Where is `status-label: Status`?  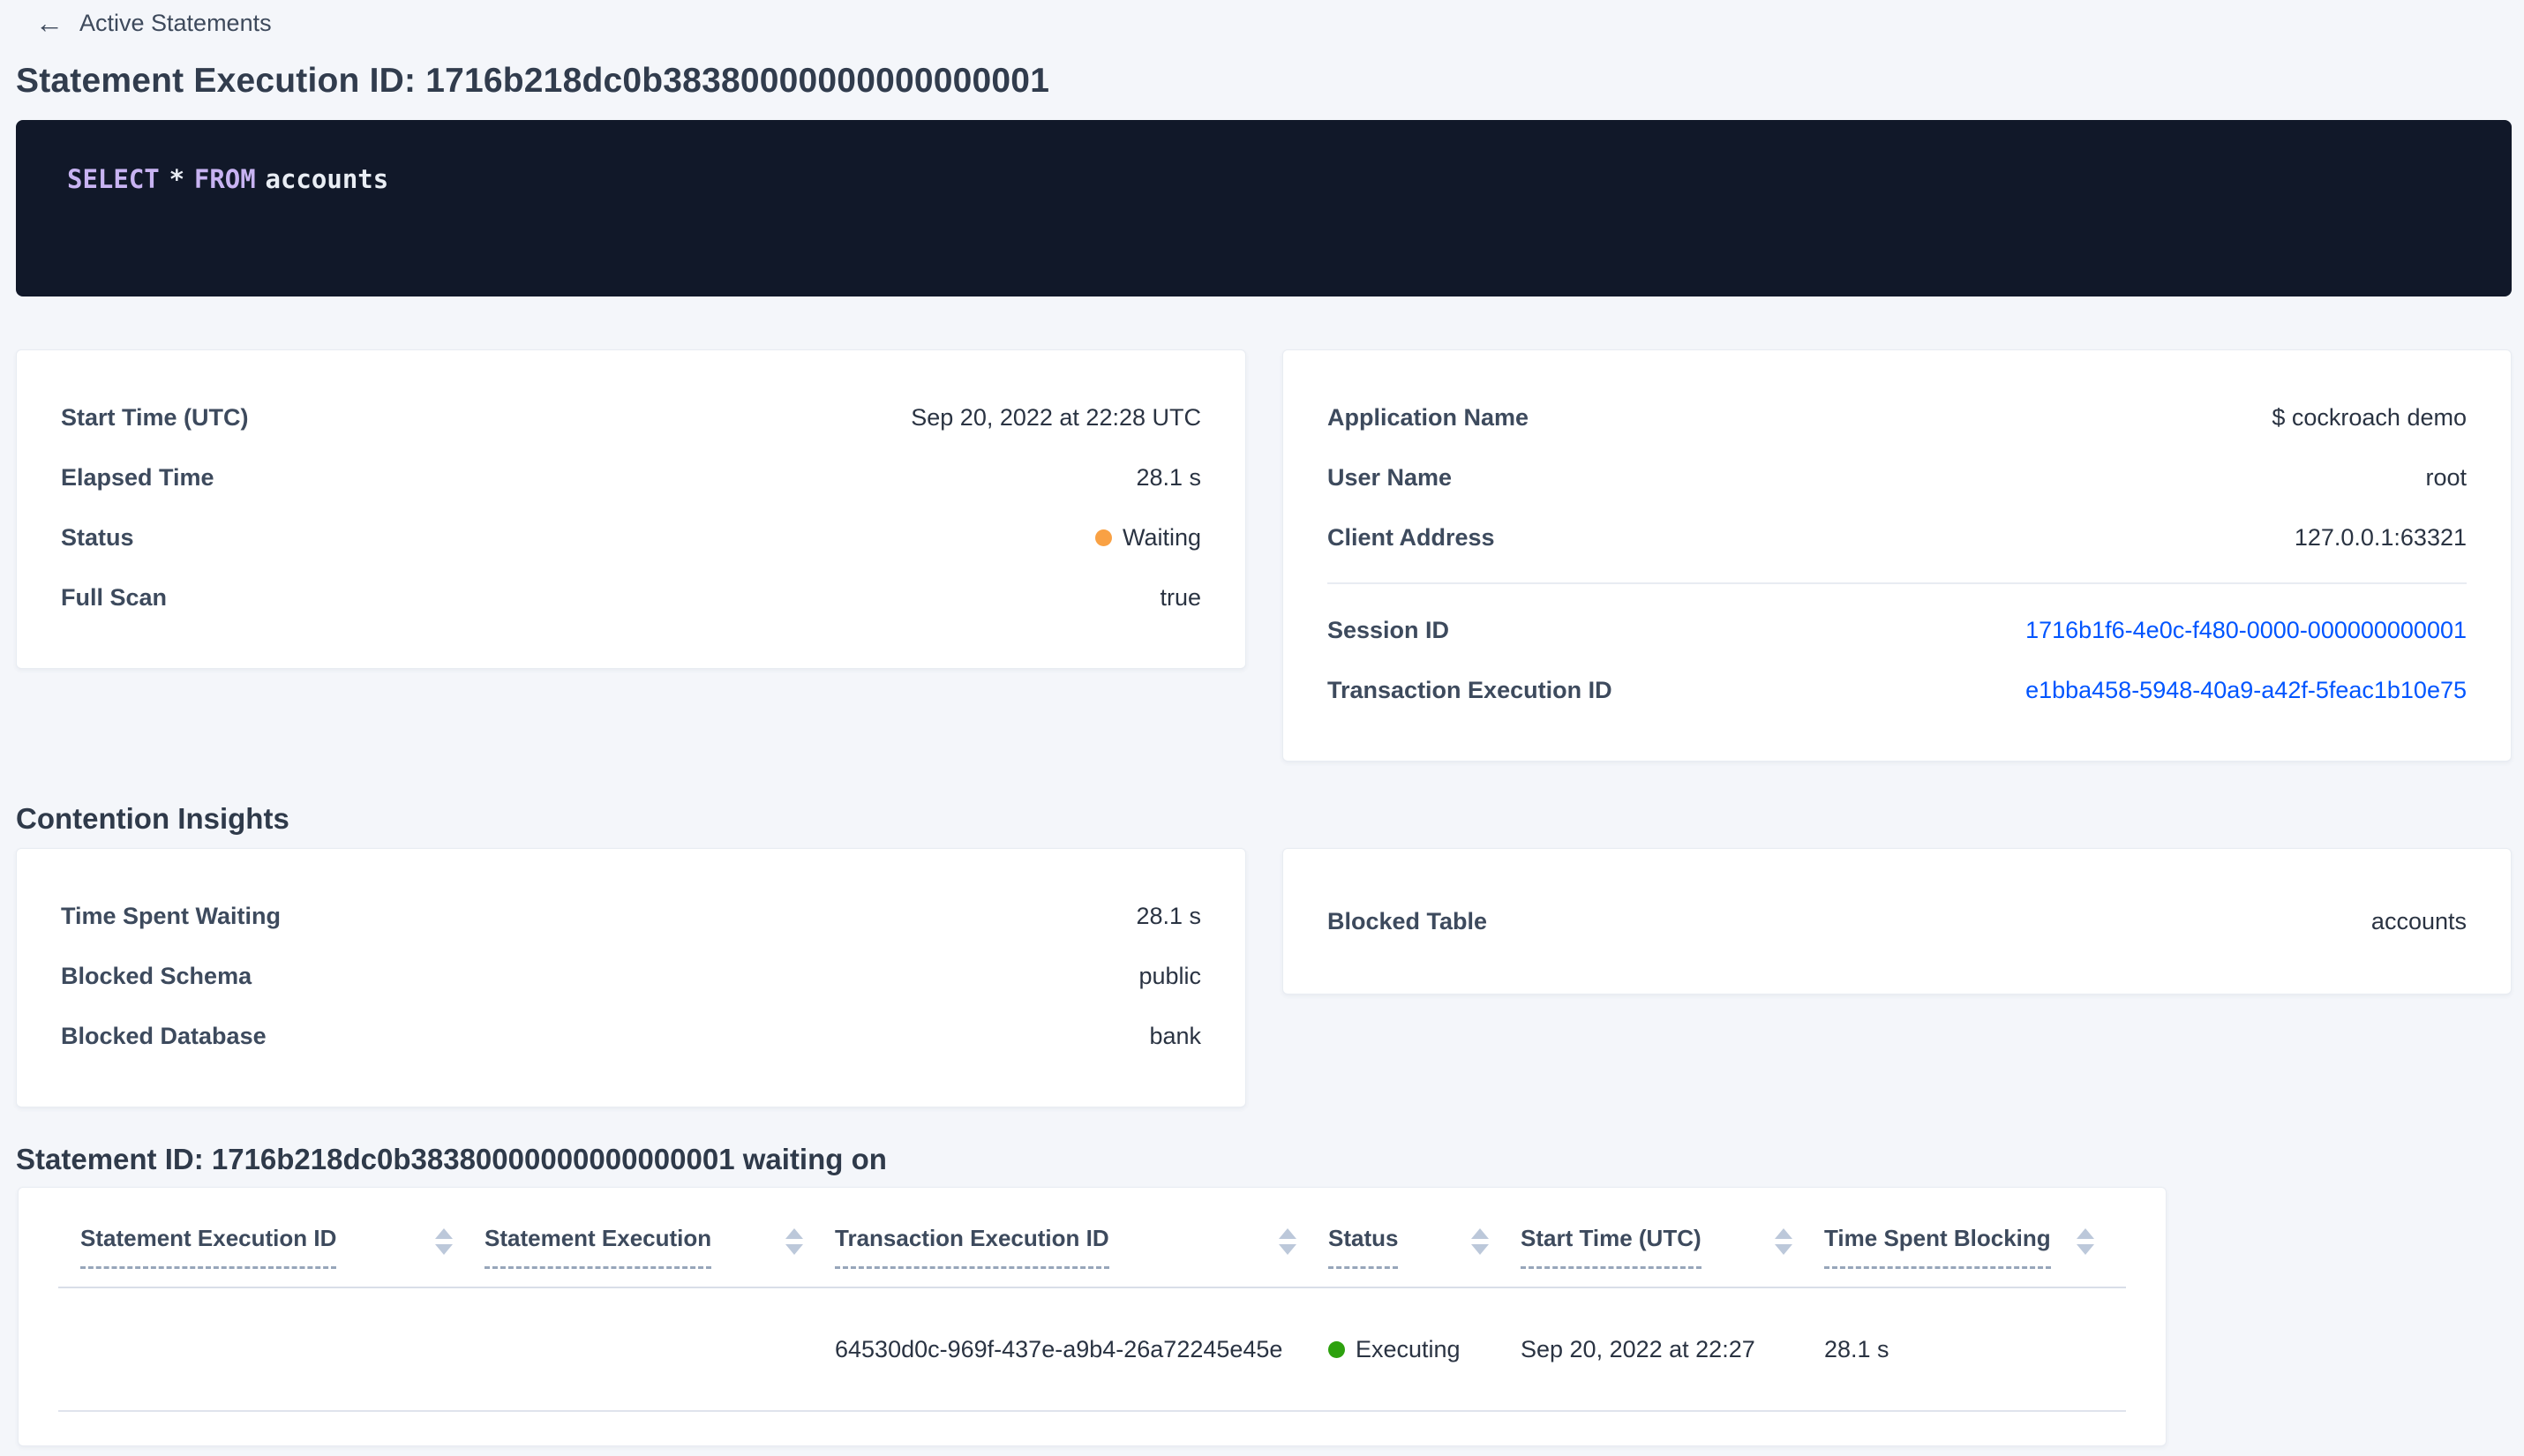 status-label: Status is located at coordinates (97, 537).